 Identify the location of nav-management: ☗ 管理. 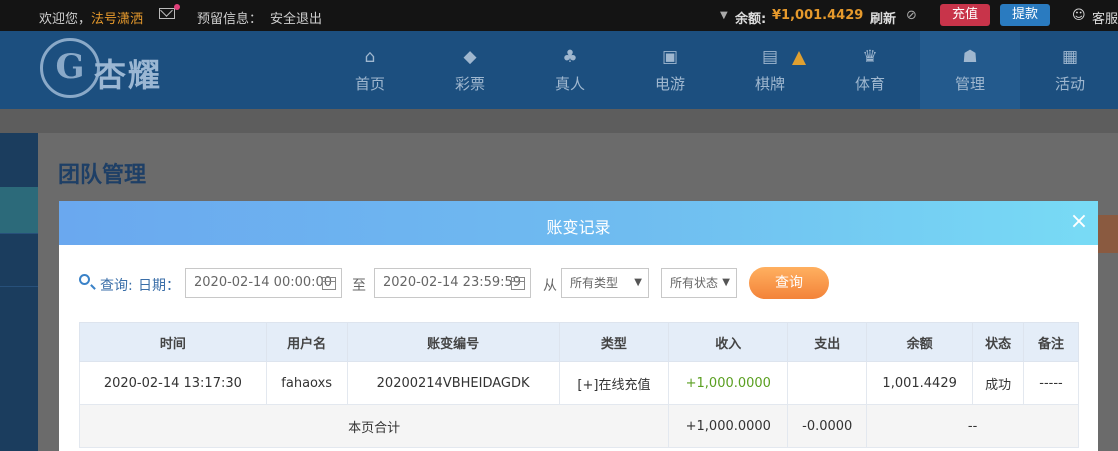
(970, 70).